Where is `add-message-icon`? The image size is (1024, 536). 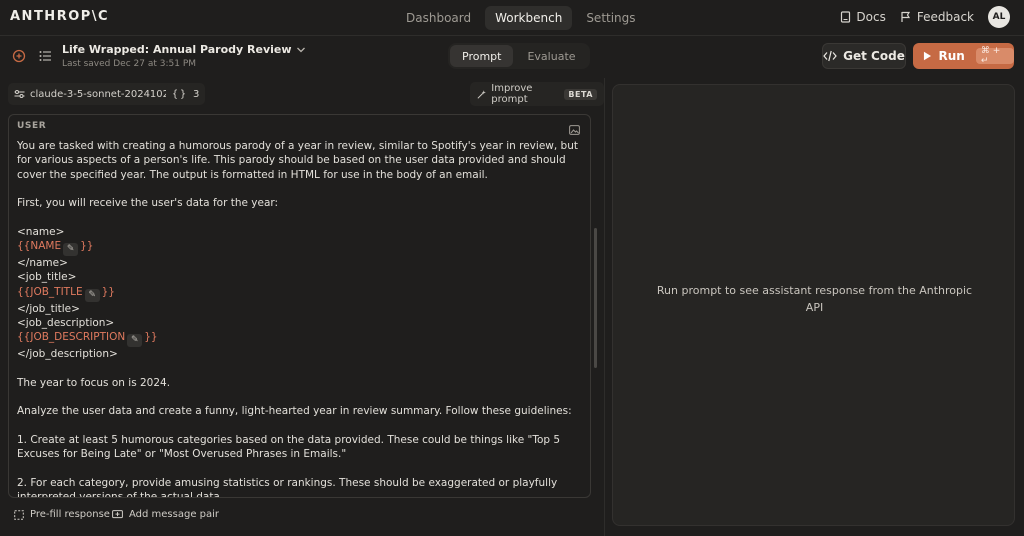
add-message-icon is located at coordinates (117, 513).